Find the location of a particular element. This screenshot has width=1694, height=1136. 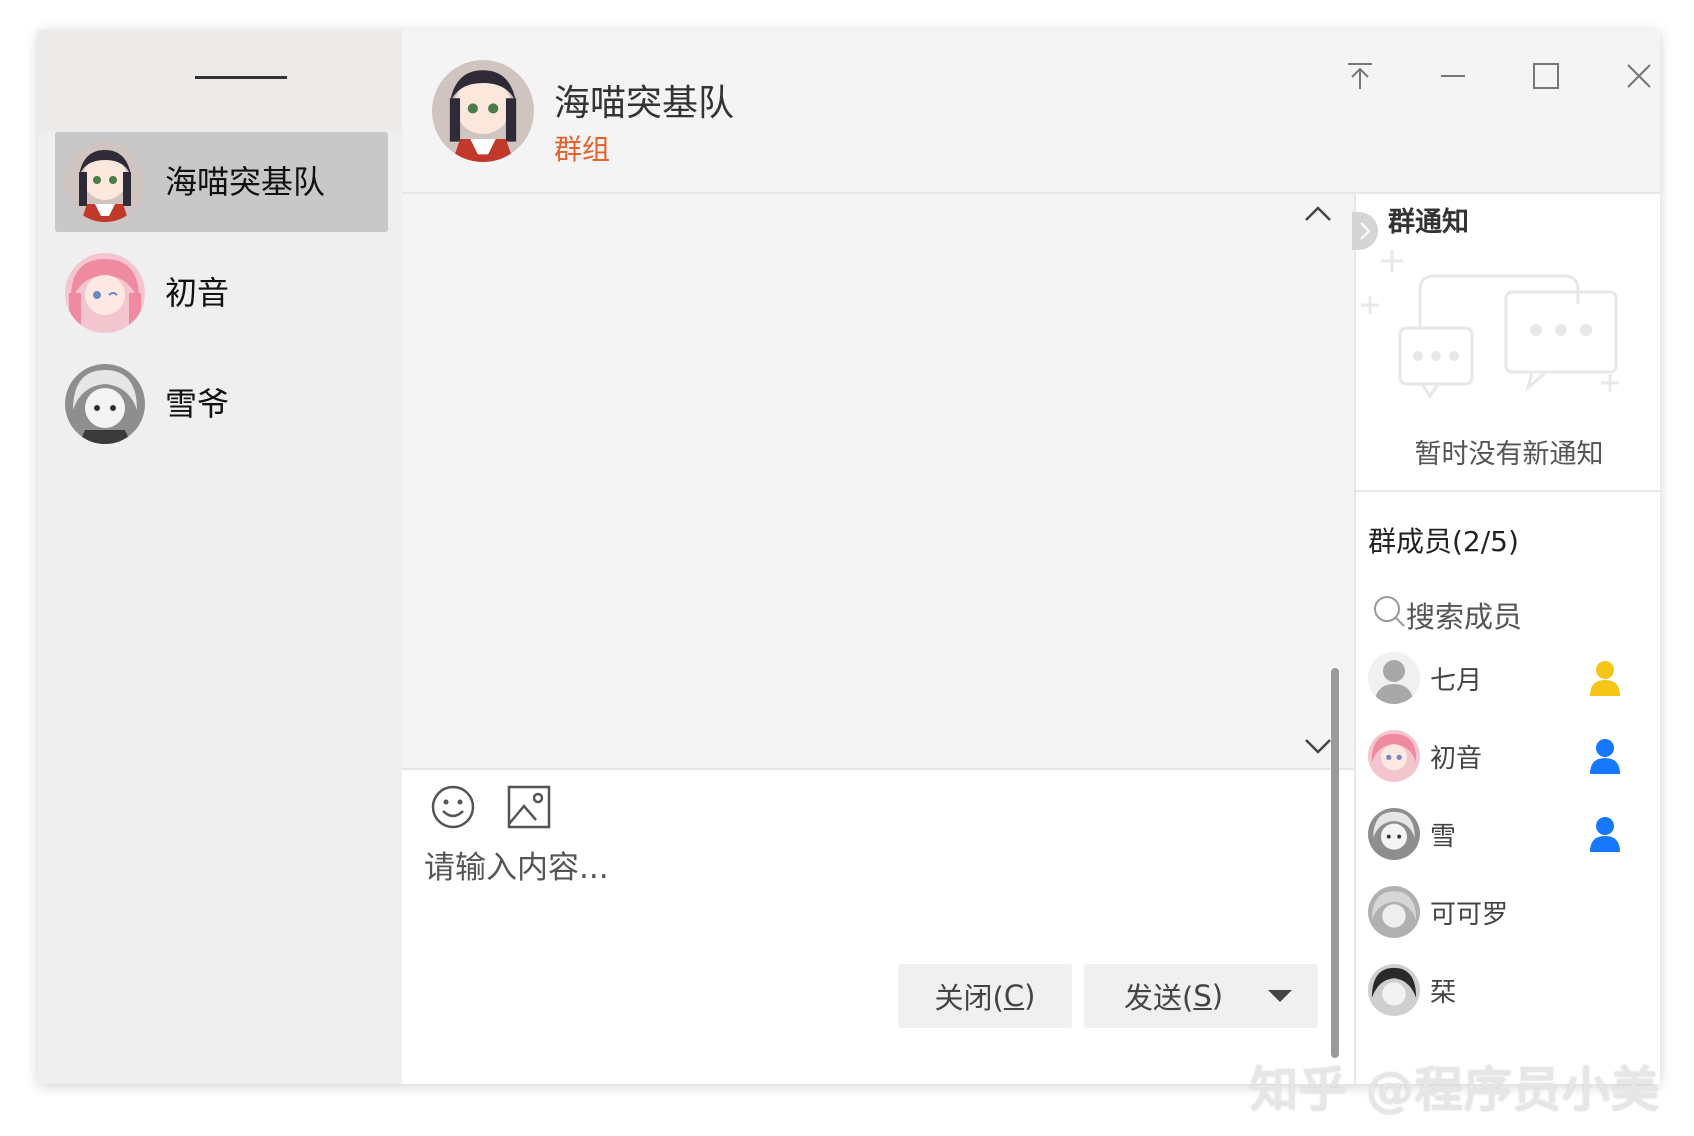

maximize-button is located at coordinates (1546, 76).